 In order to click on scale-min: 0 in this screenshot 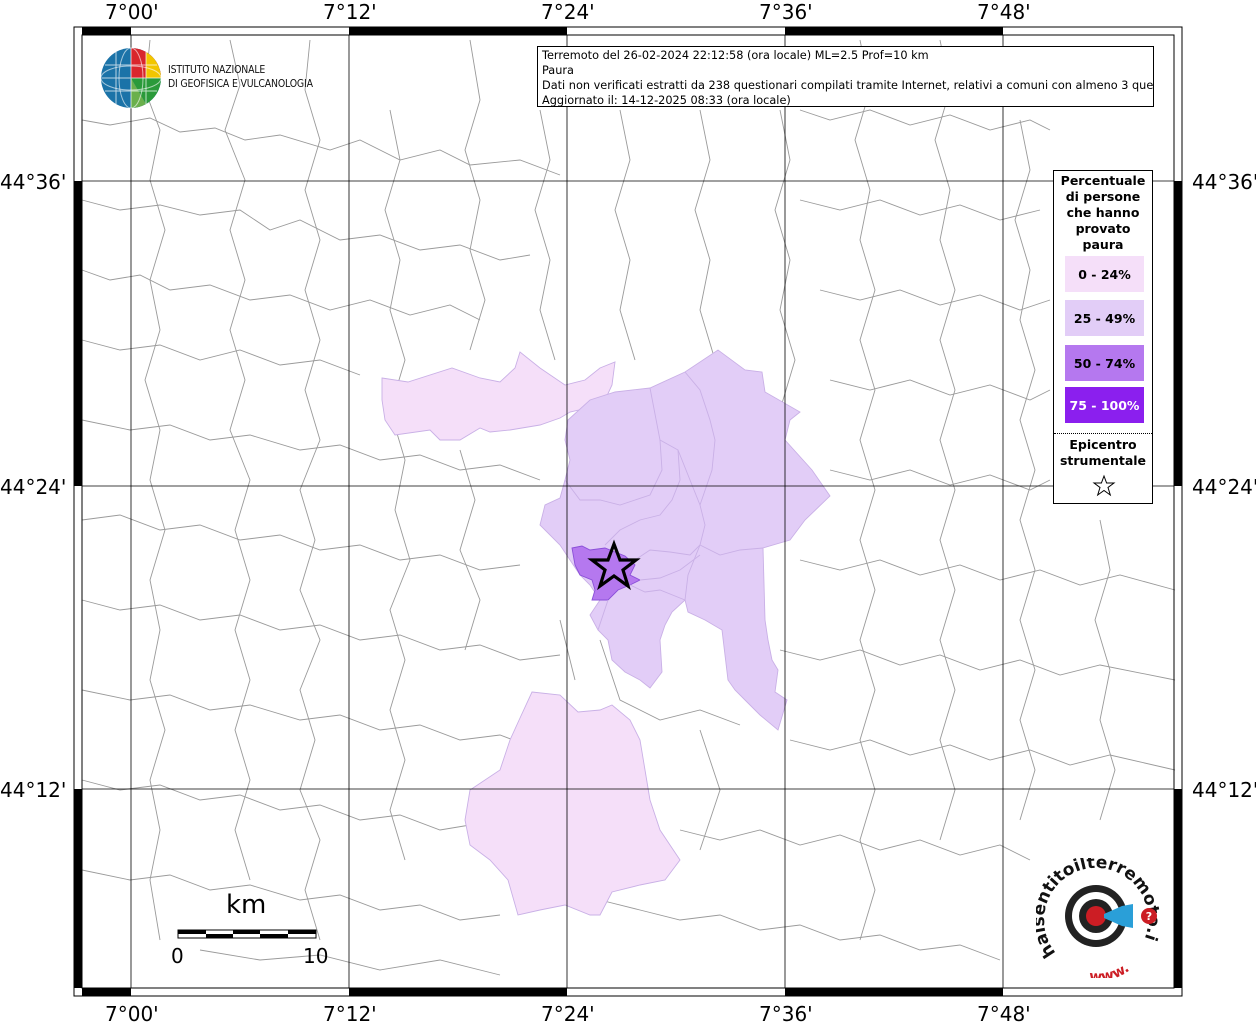, I will do `click(177, 956)`.